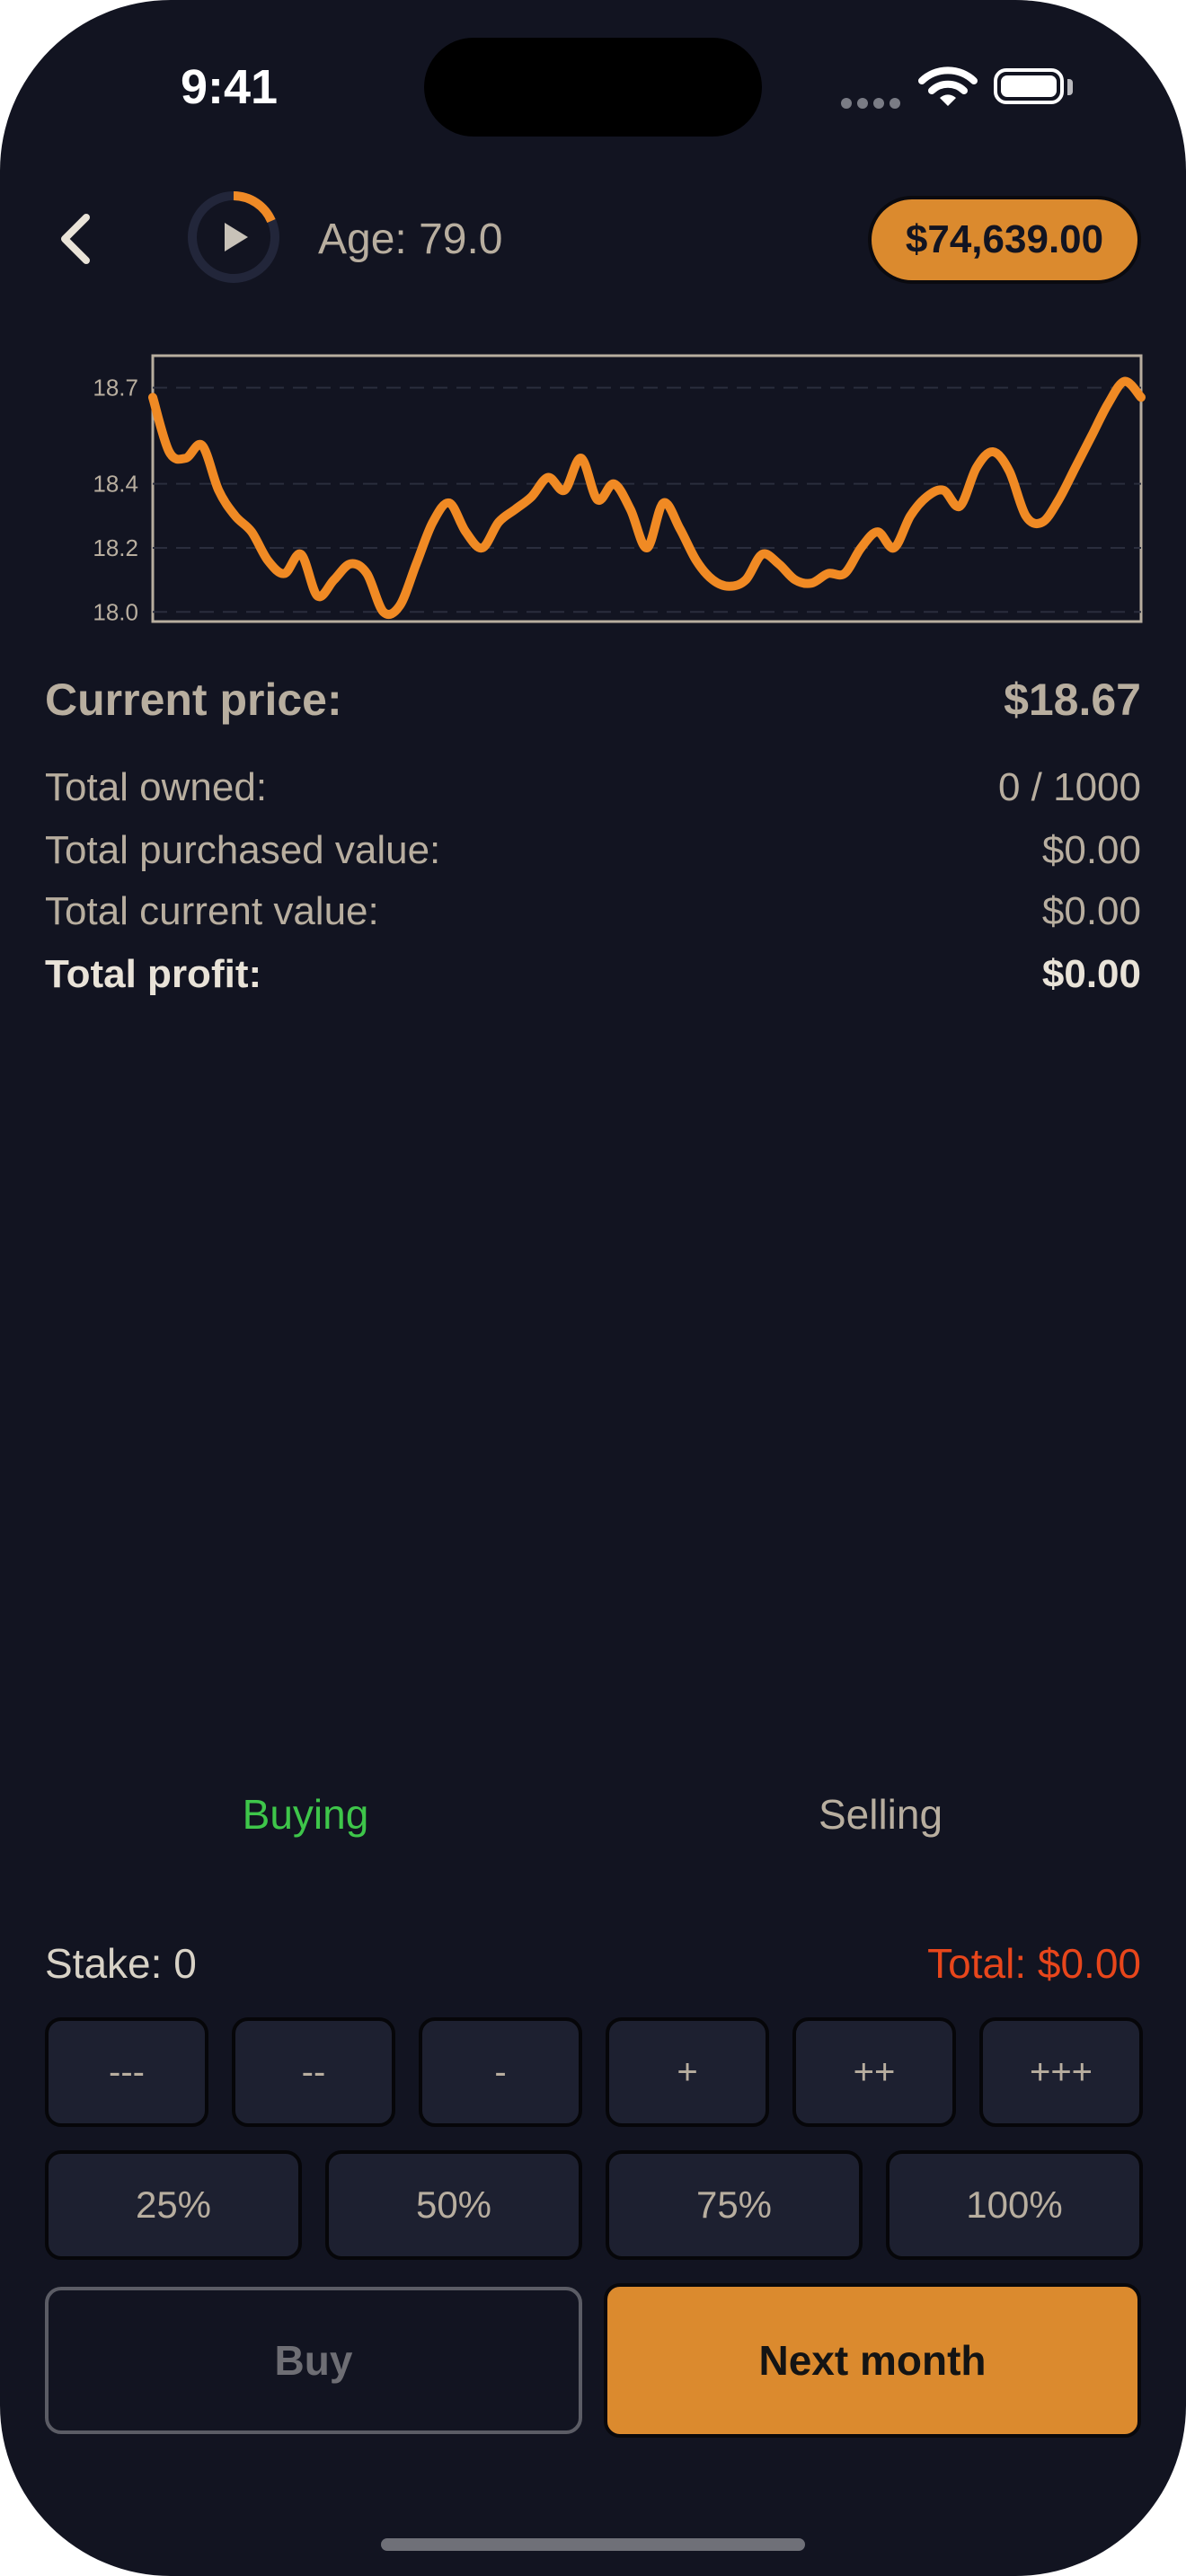 This screenshot has width=1186, height=2576. I want to click on total-owned-value: 0 / 1000, so click(1069, 787).